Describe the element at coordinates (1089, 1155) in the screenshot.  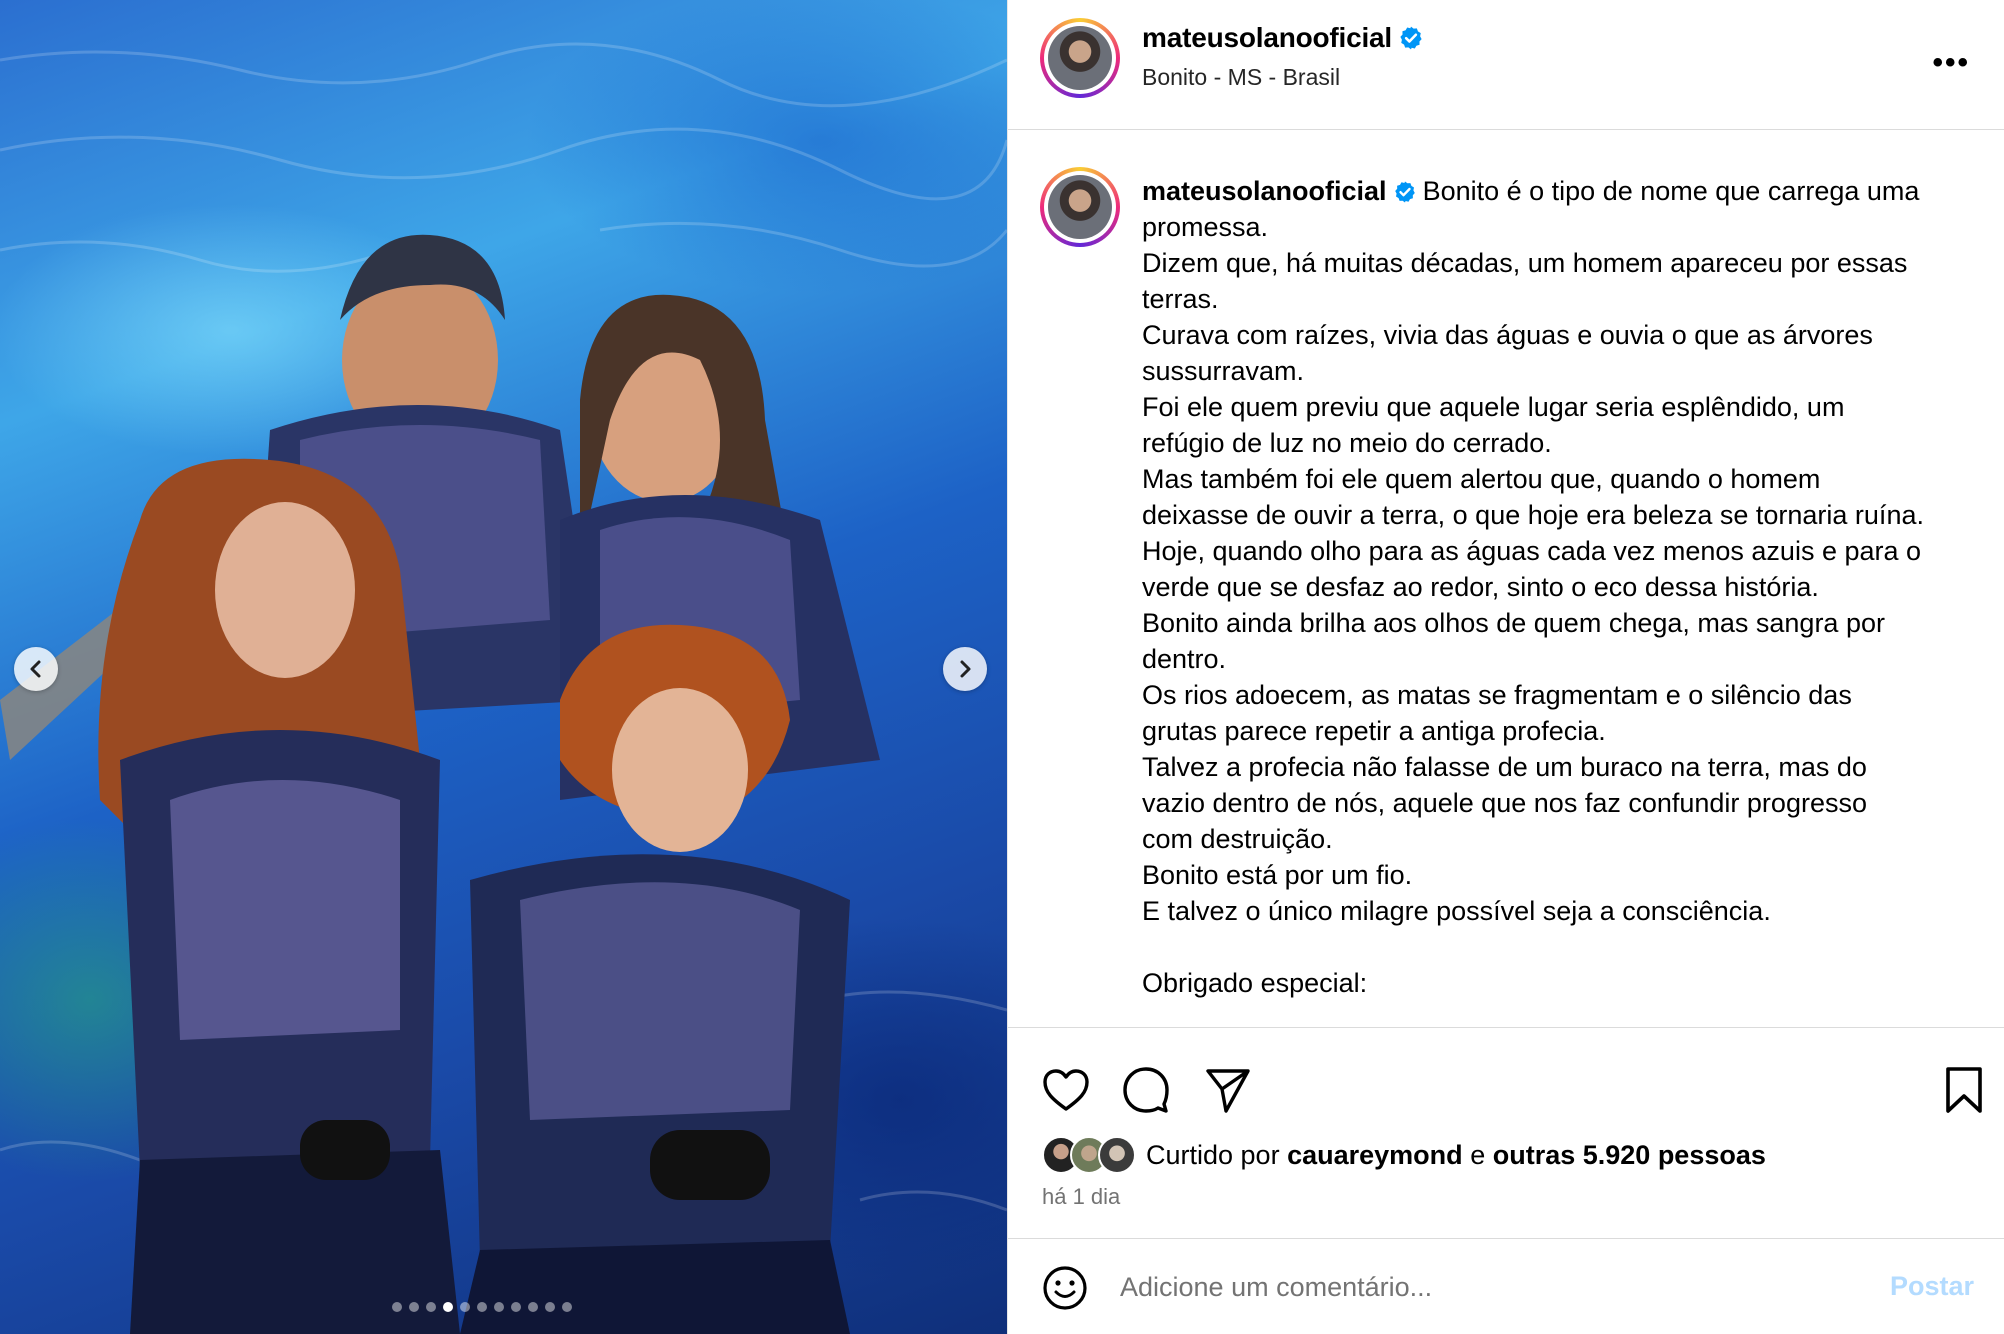
I see `liker-avatars` at that location.